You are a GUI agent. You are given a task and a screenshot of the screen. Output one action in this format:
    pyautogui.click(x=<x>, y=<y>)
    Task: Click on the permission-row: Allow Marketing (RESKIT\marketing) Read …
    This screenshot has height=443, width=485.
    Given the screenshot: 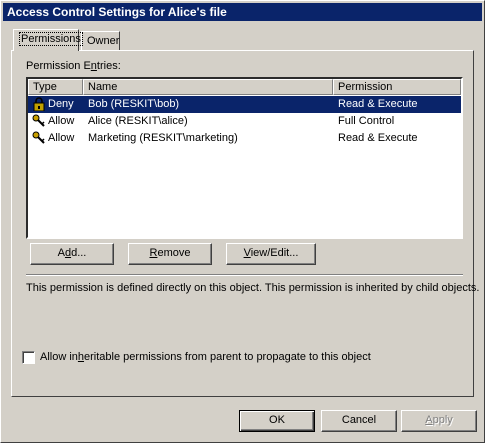 What is the action you would take?
    pyautogui.click(x=244, y=138)
    